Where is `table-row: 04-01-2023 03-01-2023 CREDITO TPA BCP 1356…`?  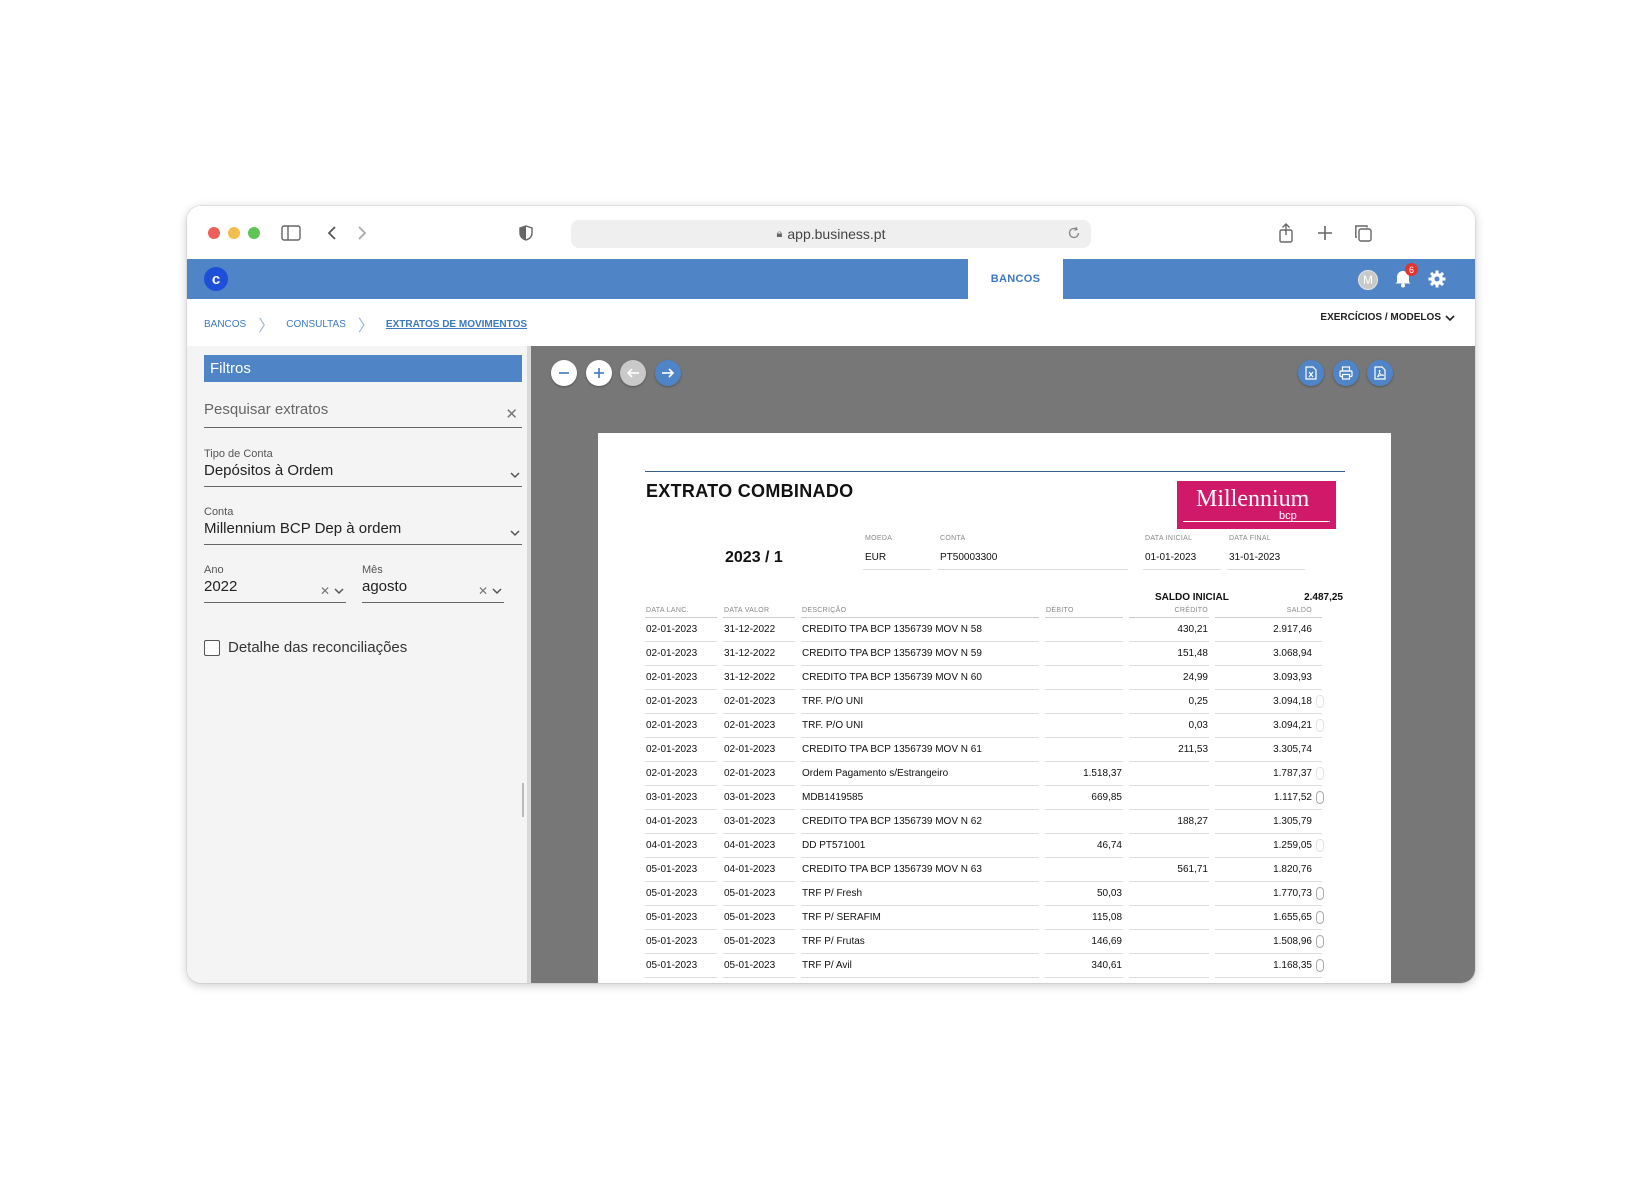
table-row: 04-01-2023 03-01-2023 CREDITO TPA BCP 1356… is located at coordinates (983, 822).